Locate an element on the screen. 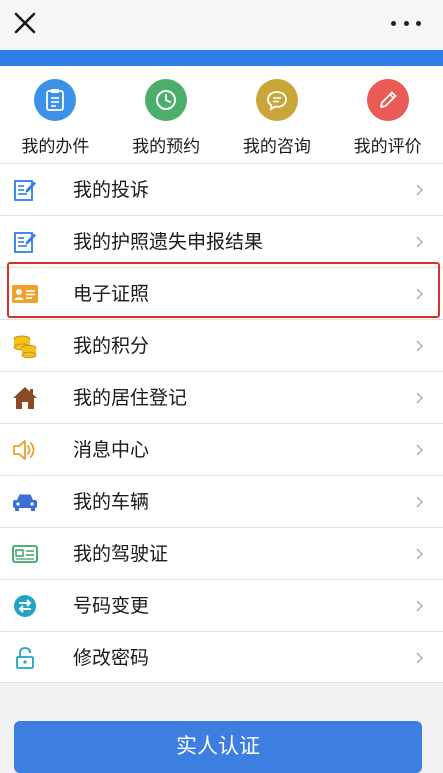 The height and width of the screenshot is (773, 443). menu-item-passport-loss-result: 我的护照遗失申报结果 is located at coordinates (221, 241).